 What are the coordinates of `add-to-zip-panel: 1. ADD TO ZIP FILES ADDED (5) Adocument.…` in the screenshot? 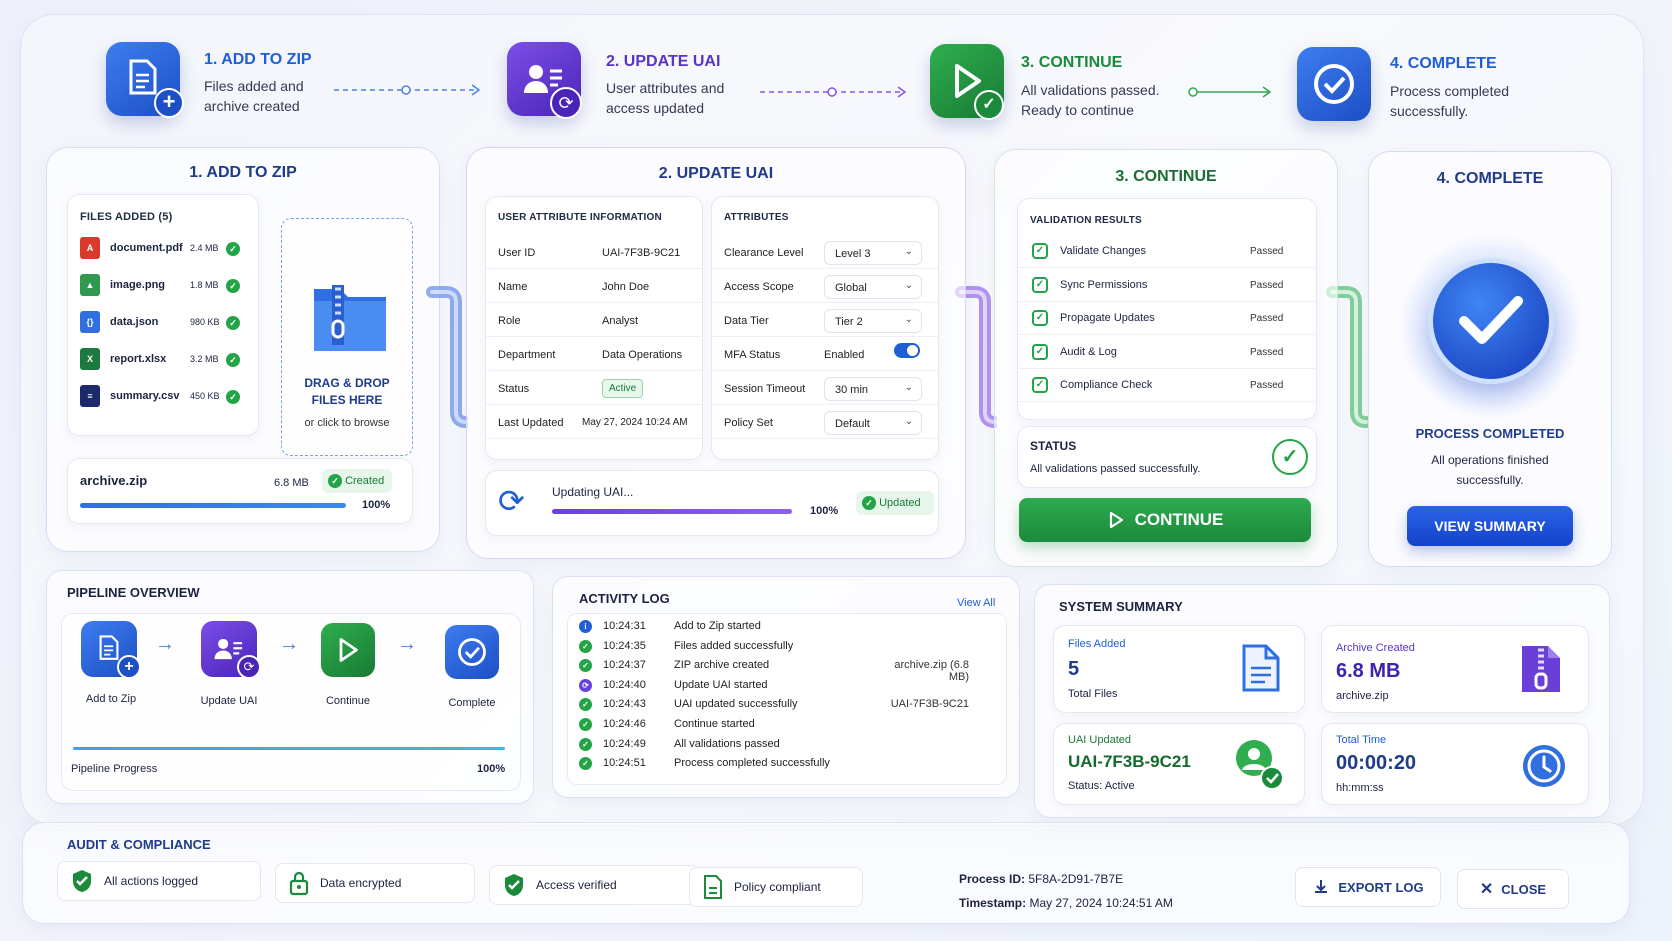 It's located at (243, 349).